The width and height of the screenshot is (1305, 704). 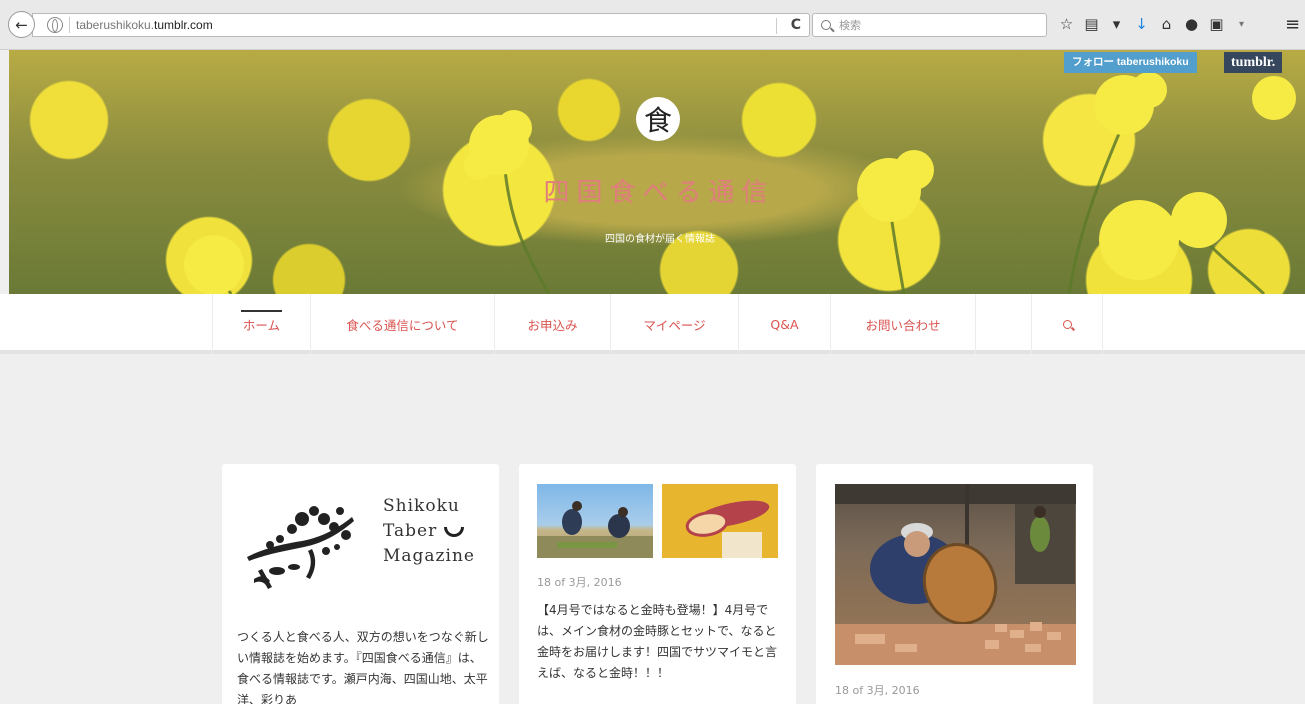 What do you see at coordinates (595, 521) in the screenshot?
I see `farmers-photo` at bounding box center [595, 521].